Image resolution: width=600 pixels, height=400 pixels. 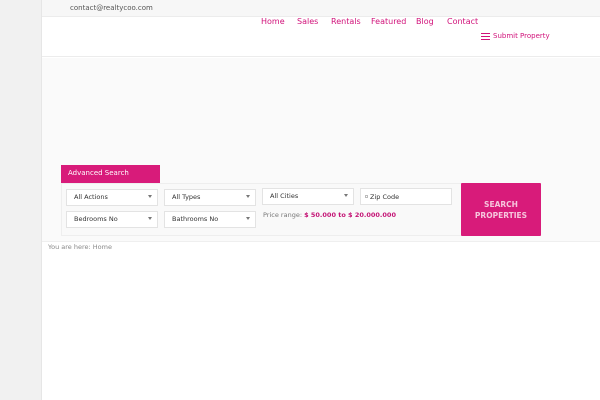 What do you see at coordinates (96, 219) in the screenshot?
I see `bedrooms-select-value: Bedrooms No` at bounding box center [96, 219].